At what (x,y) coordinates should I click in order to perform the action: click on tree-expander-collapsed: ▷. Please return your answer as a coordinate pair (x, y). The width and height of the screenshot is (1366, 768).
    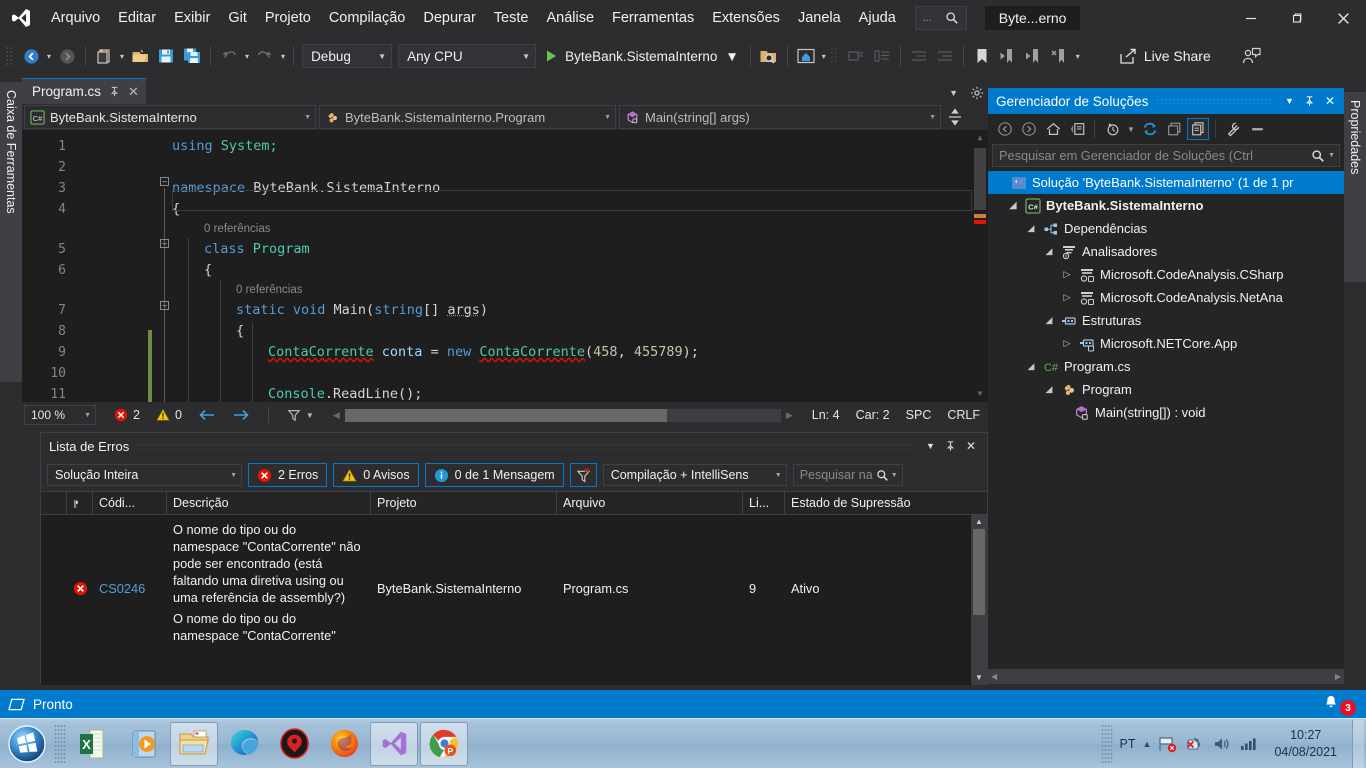
    Looking at the image, I should click on (1067, 274).